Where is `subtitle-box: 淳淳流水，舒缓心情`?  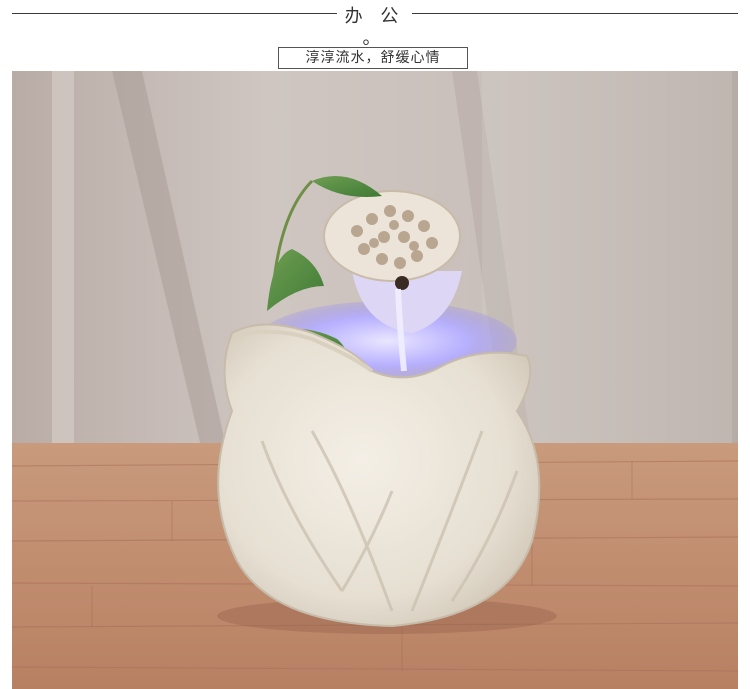
subtitle-box: 淳淳流水，舒缓心情 is located at coordinates (373, 58).